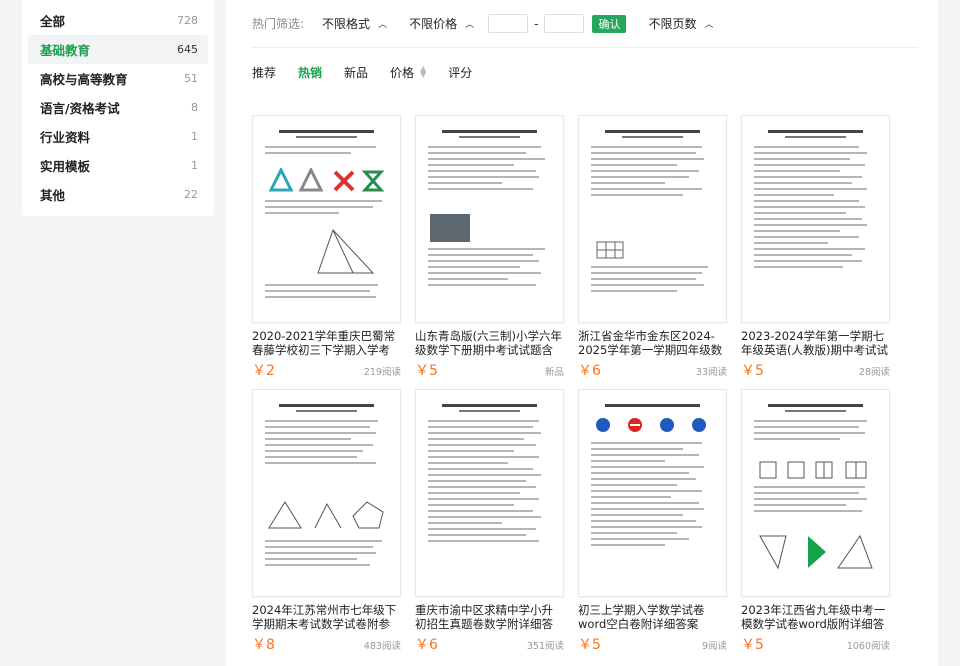 The height and width of the screenshot is (666, 960). What do you see at coordinates (191, 78) in the screenshot?
I see `category-count: 51` at bounding box center [191, 78].